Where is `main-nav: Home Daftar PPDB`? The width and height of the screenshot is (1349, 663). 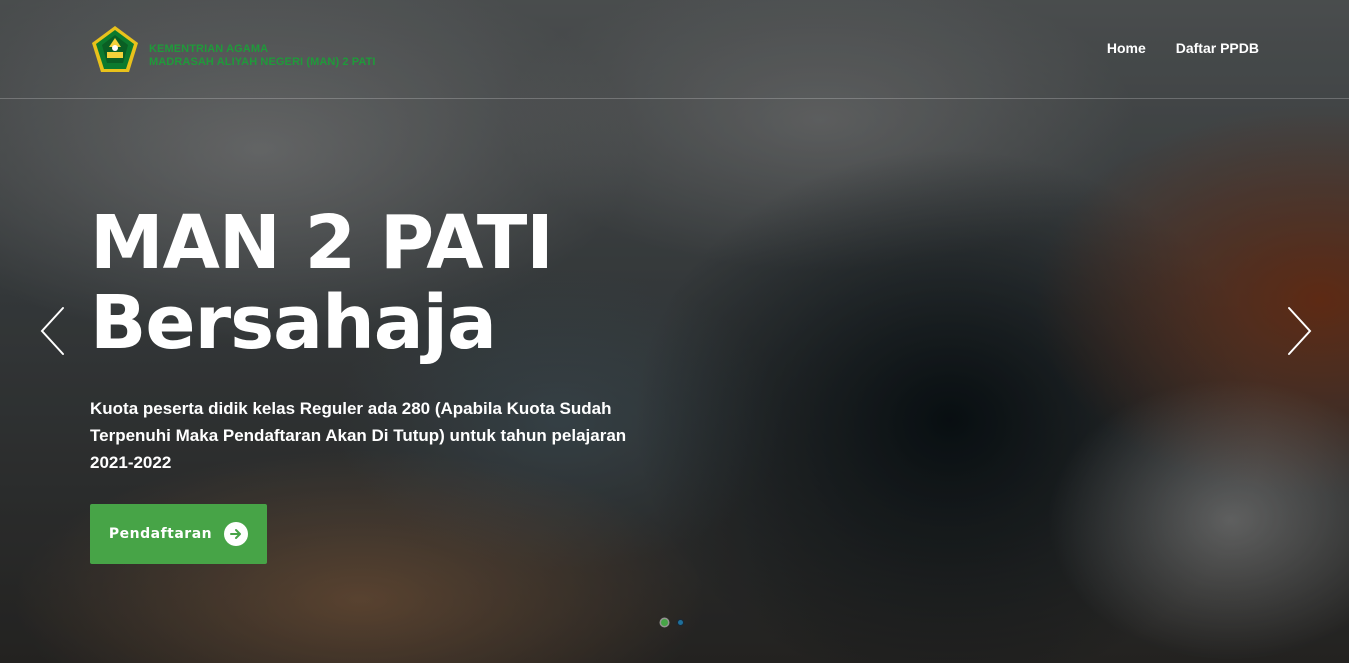
main-nav: Home Daftar PPDB is located at coordinates (1183, 48).